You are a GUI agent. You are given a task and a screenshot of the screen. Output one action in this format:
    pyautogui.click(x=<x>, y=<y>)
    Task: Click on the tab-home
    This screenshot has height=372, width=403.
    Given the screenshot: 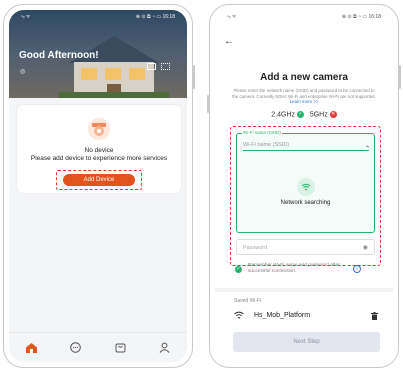 What is the action you would take?
    pyautogui.click(x=31, y=348)
    